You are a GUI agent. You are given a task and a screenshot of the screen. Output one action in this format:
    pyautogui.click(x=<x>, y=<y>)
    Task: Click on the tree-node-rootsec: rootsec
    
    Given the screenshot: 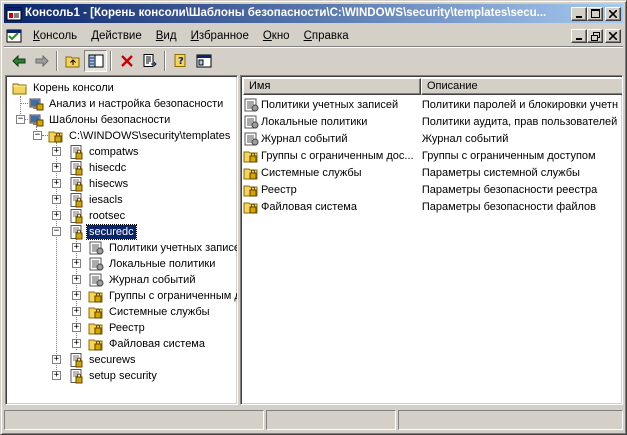 What is the action you would take?
    pyautogui.click(x=97, y=216)
    